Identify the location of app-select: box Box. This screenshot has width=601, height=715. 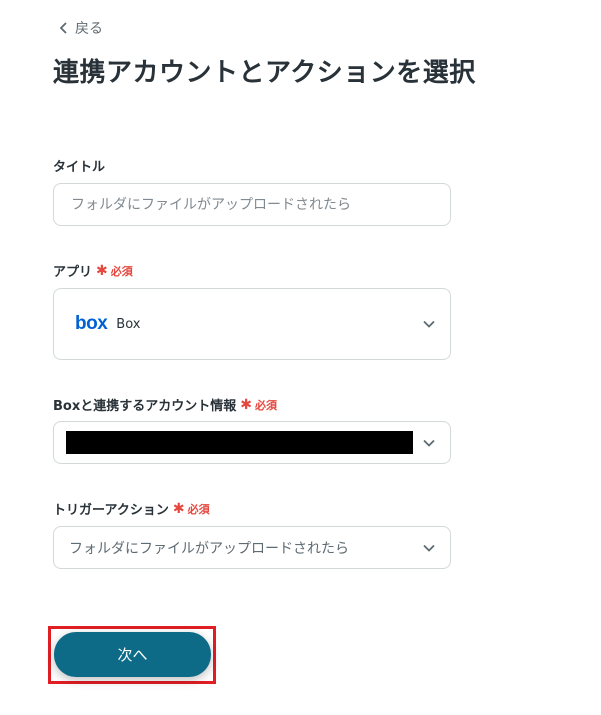
(252, 324).